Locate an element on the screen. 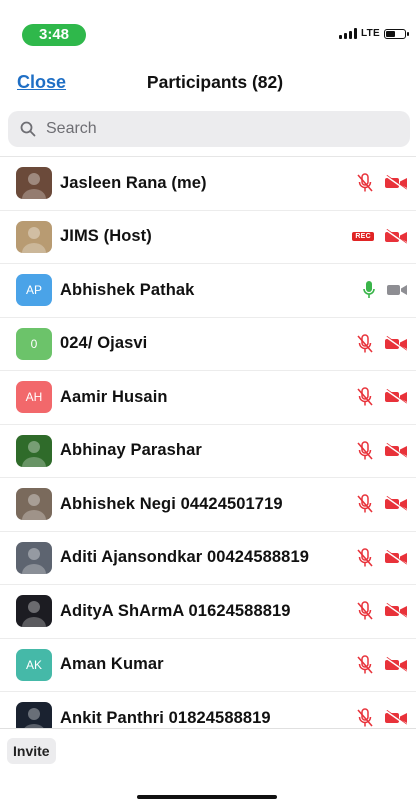 Image resolution: width=416 pixels, height=800 pixels. participant-row: AdityA ShArmA 01624588819 is located at coordinates (208, 612).